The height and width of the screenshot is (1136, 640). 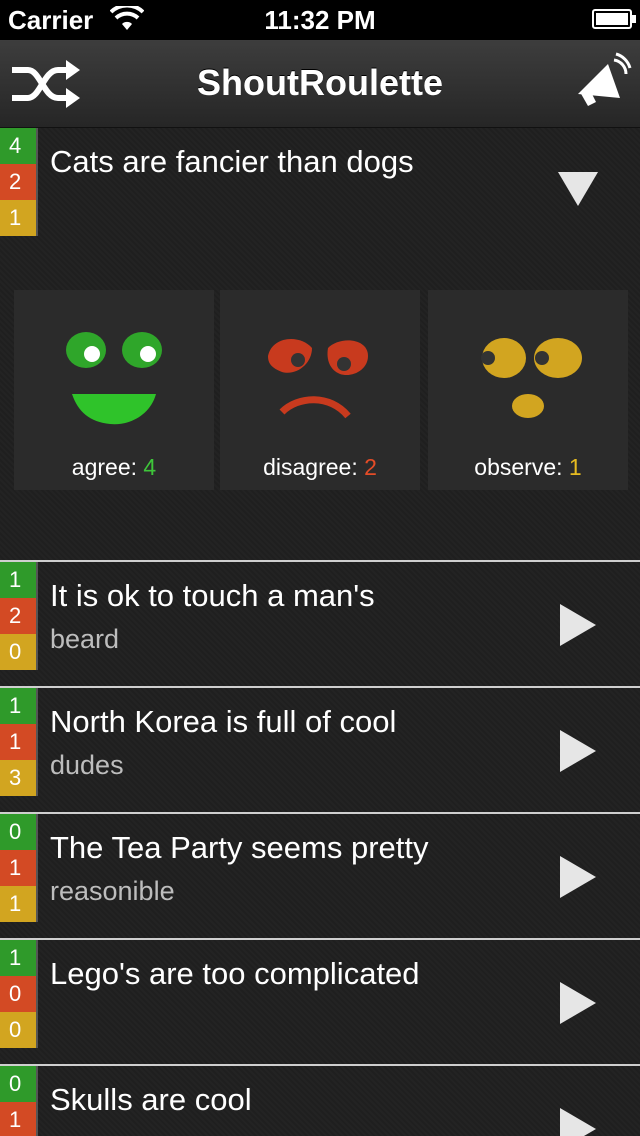 What do you see at coordinates (320, 749) in the screenshot?
I see `shout-row: 1 1 3 North Korea is full of cool dudes` at bounding box center [320, 749].